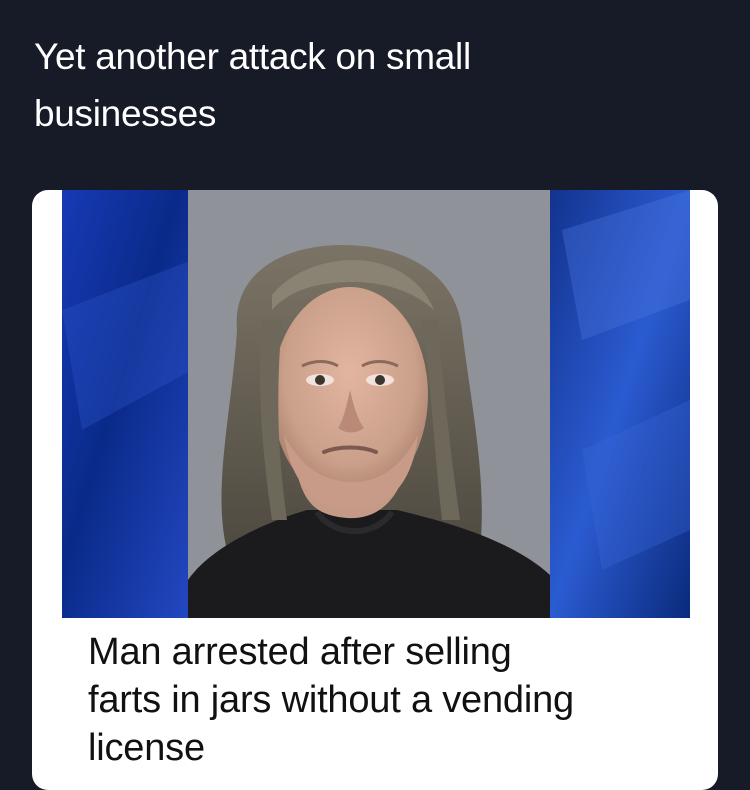  Describe the element at coordinates (125, 113) in the screenshot. I see `post-caption-line-2: businesses` at that location.